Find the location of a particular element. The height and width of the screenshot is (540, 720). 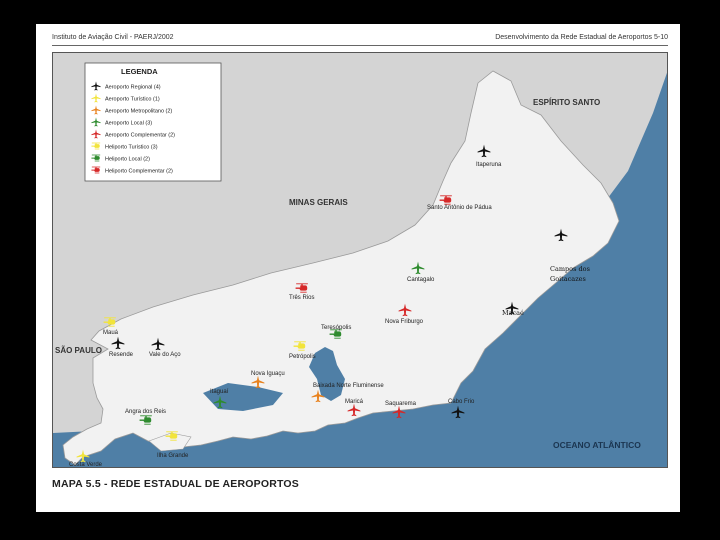

svg-text: Ilha Grande is located at coordinates (173, 456).